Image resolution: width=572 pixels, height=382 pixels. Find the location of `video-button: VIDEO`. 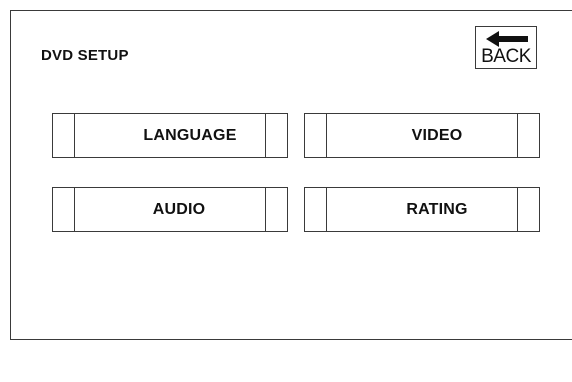

video-button: VIDEO is located at coordinates (422, 135).